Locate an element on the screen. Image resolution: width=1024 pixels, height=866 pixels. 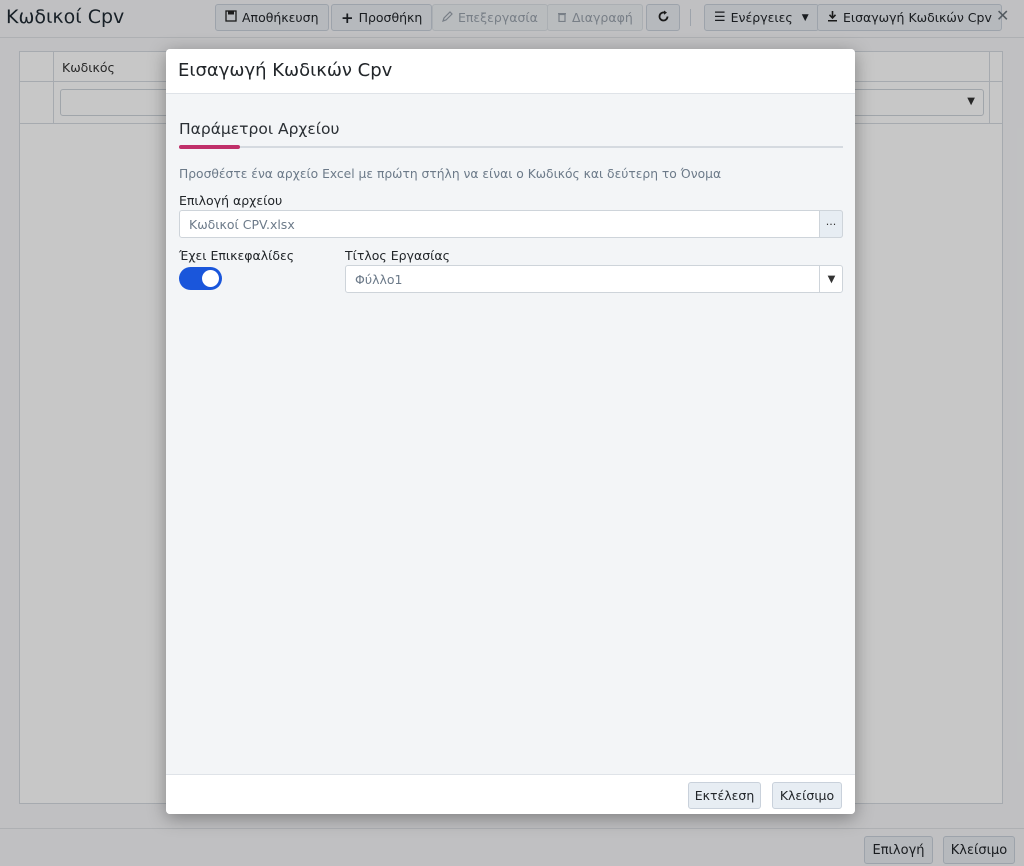
sheet-label: Τίτλος Εργασίας is located at coordinates (397, 255).